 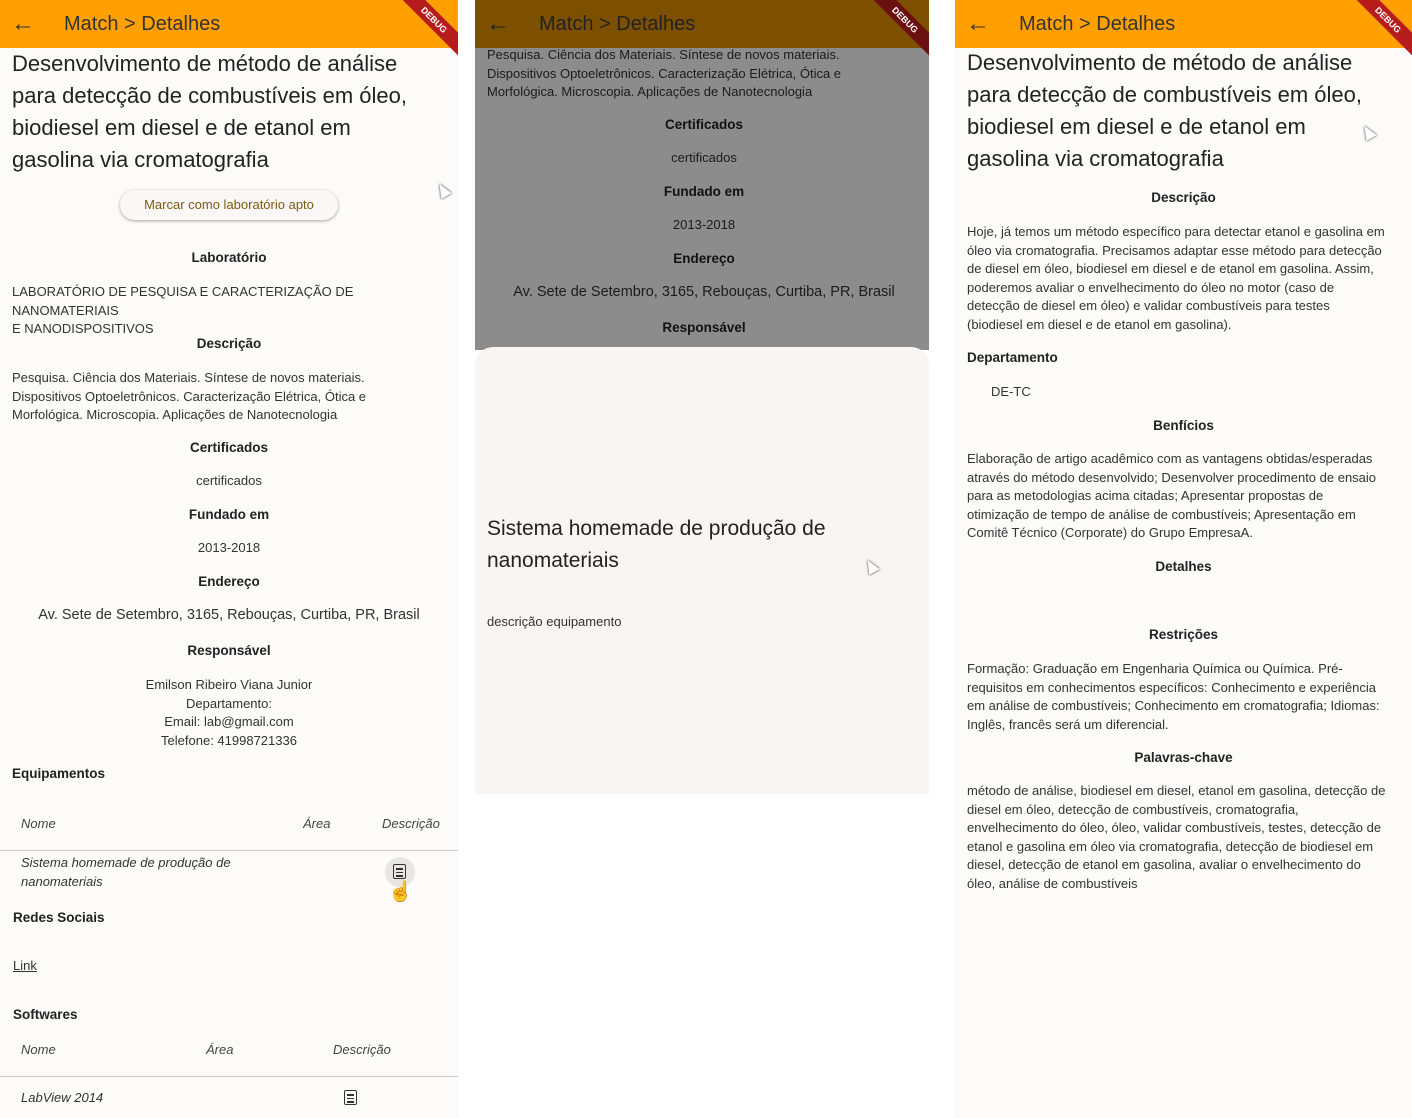 I want to click on keywords-line: óleo, análise de combustíveis, so click(x=1052, y=883).